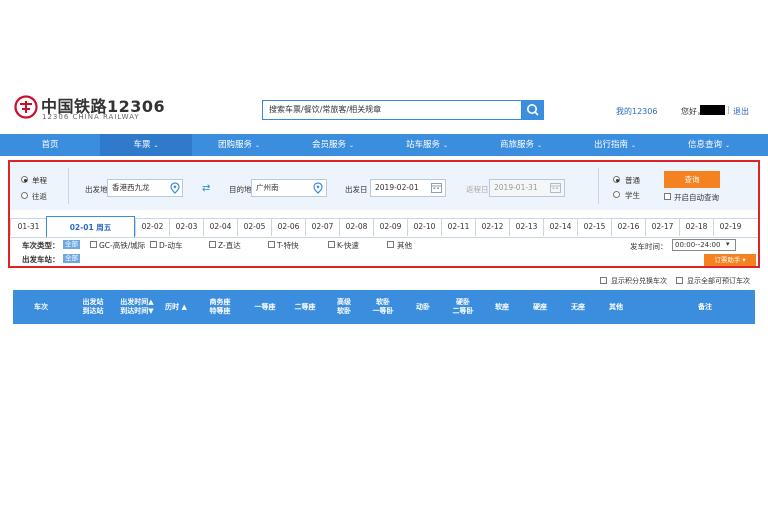  I want to click on nav-item-group: 团购服务 ⌄, so click(239, 145).